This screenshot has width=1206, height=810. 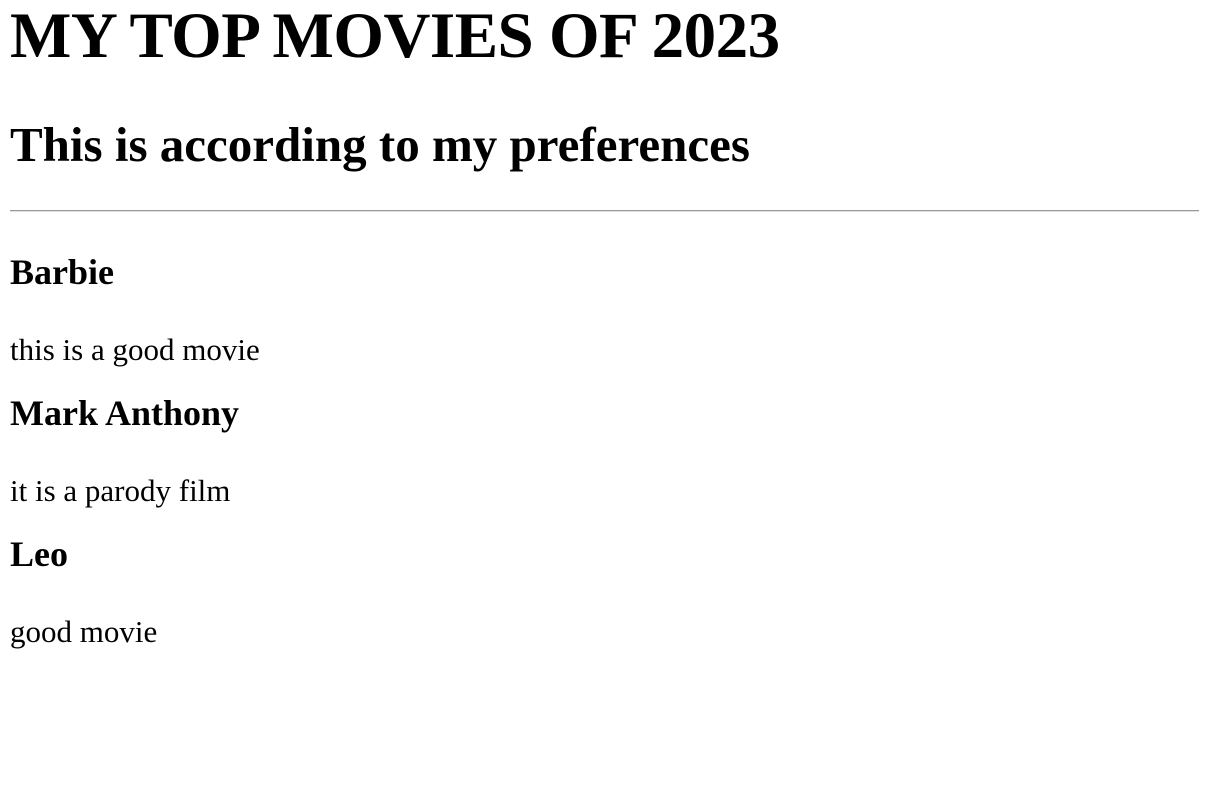 I want to click on movie-title: Leo, so click(x=39, y=554).